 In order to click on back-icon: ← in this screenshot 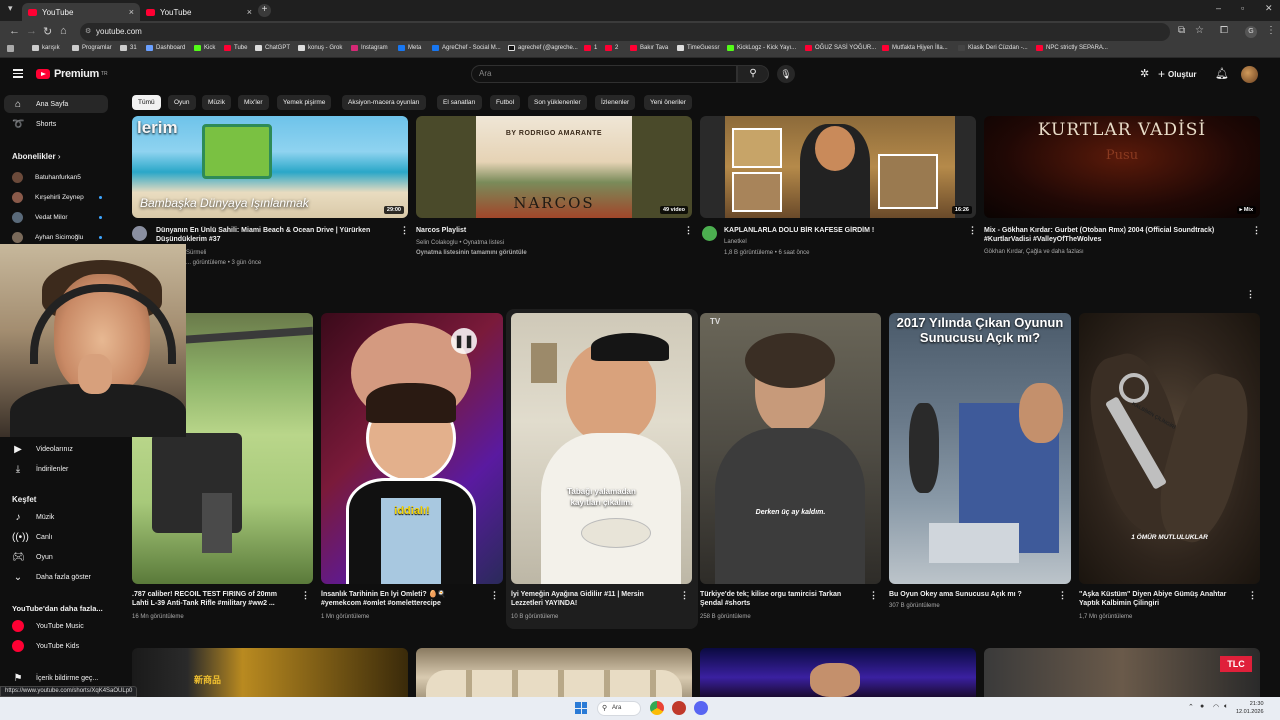, I will do `click(14, 31)`.